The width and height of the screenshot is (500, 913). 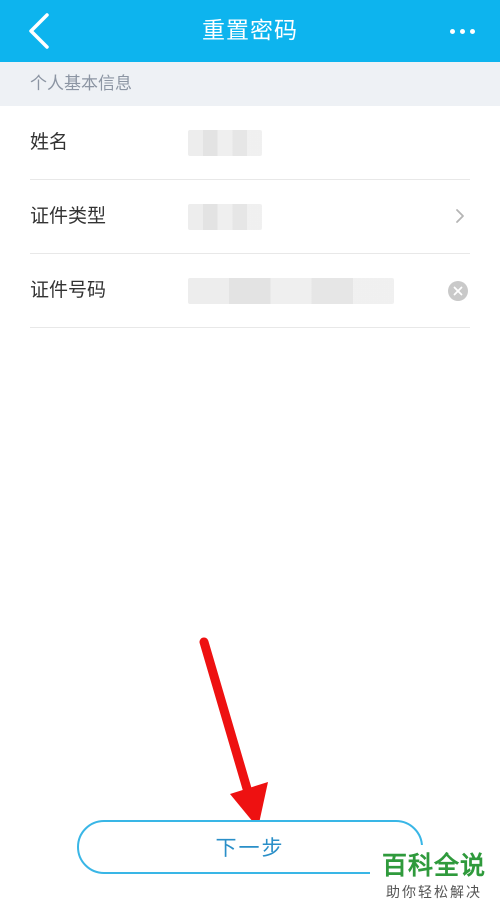 I want to click on more-button, so click(x=462, y=31).